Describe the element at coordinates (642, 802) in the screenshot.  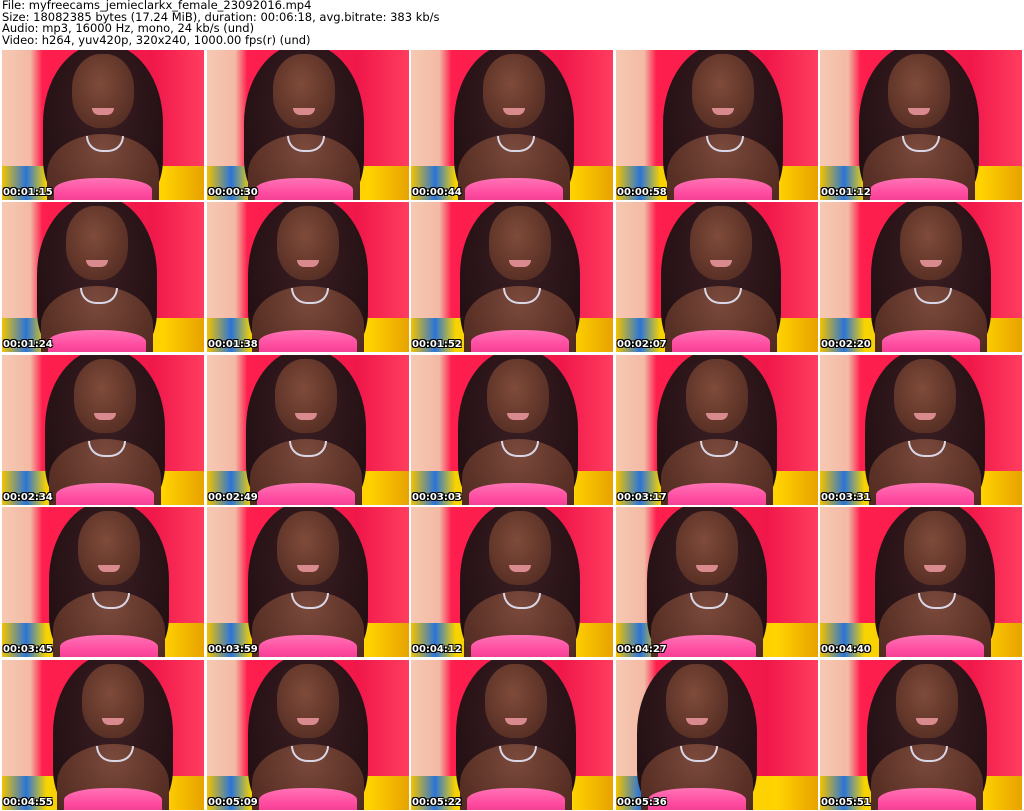
I see `thumbnail-timestamp: 00:05:36` at that location.